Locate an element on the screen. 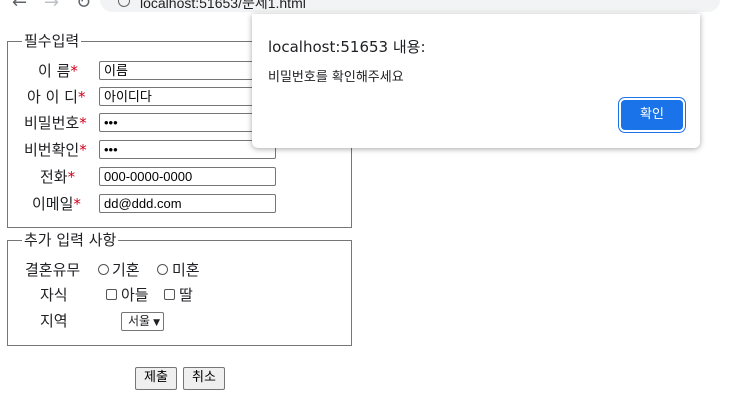  single-label: 미혼 is located at coordinates (186, 270).